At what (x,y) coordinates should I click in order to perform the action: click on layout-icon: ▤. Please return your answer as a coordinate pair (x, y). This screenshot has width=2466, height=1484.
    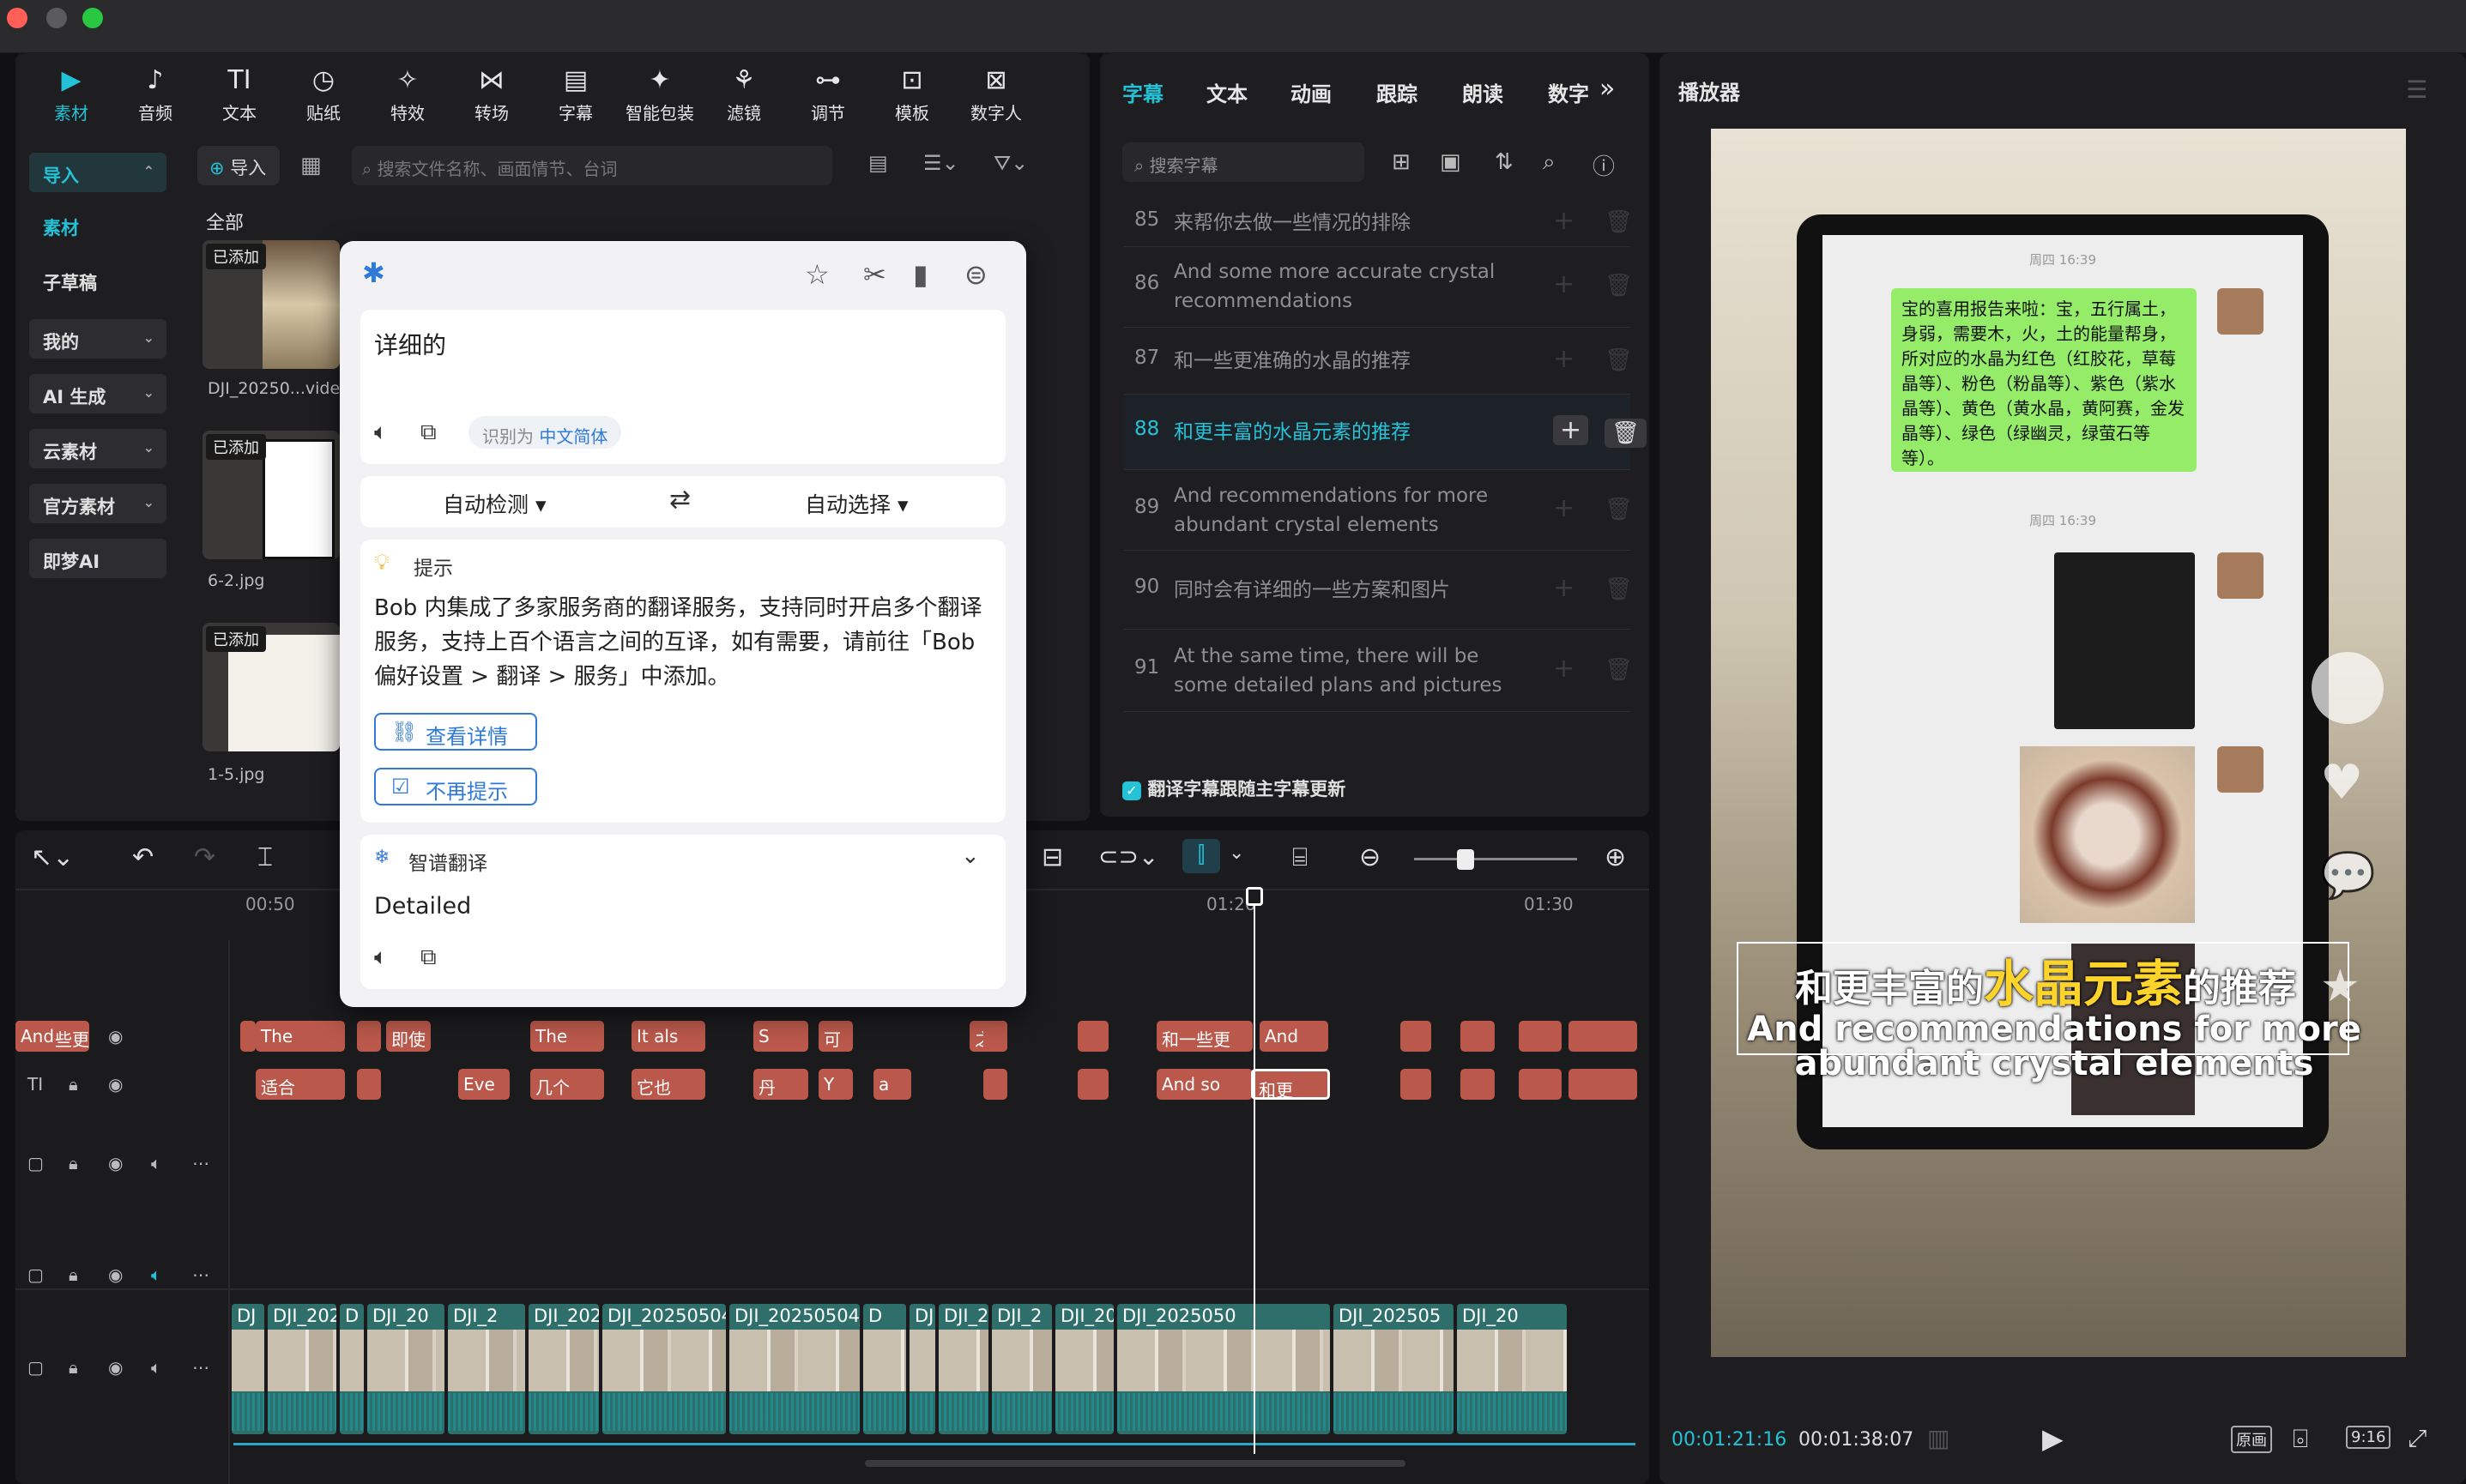
    Looking at the image, I should click on (878, 163).